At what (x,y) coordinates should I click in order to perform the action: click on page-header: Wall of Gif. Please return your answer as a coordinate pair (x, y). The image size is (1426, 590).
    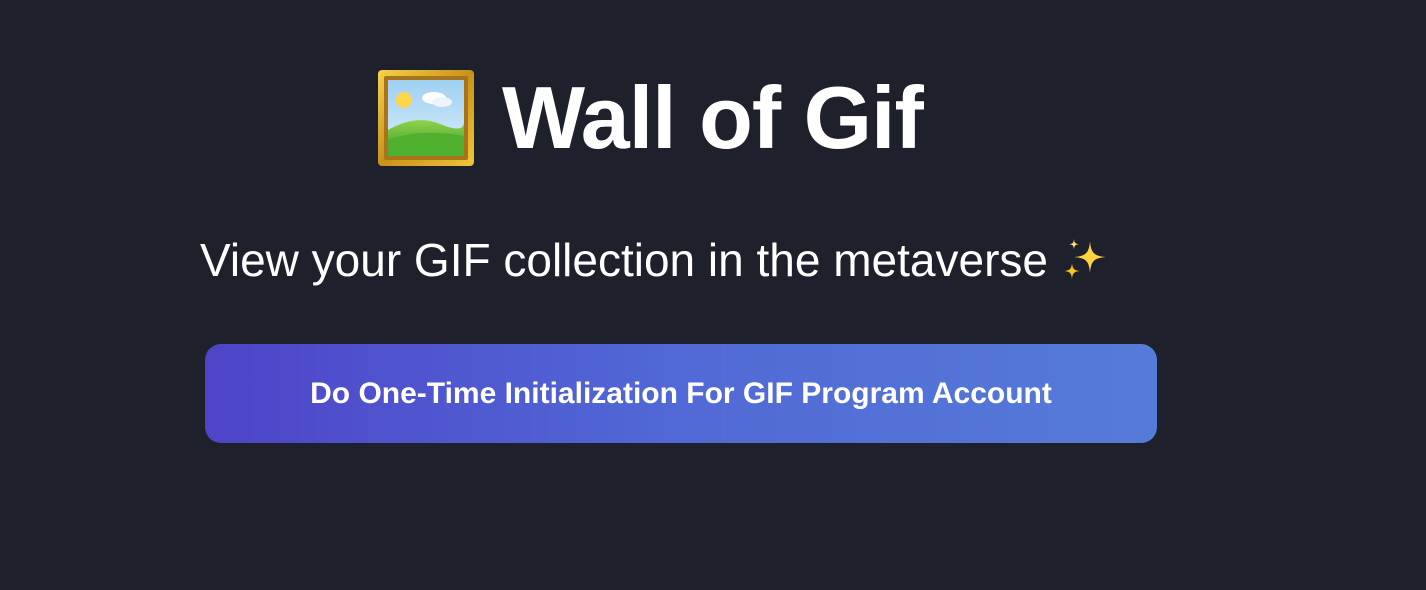
    Looking at the image, I should click on (650, 118).